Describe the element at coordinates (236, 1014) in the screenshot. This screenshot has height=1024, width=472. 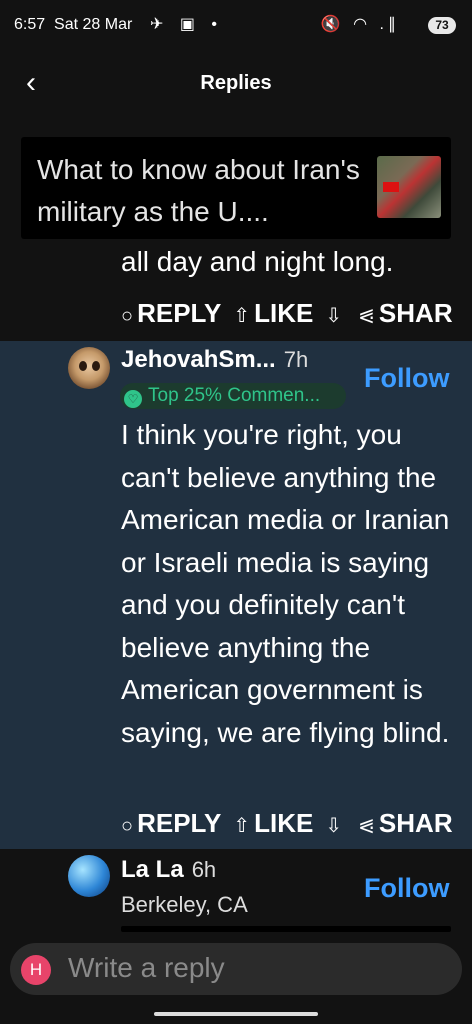
I see `home-indicator` at that location.